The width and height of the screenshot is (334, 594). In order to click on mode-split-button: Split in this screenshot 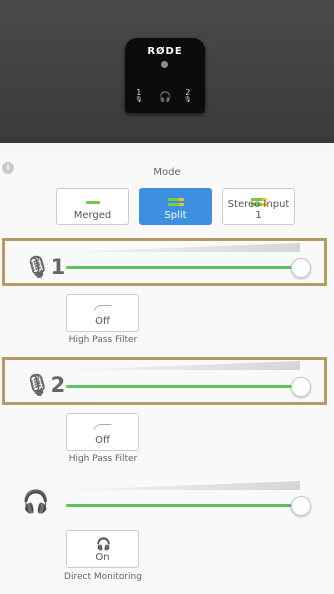, I will do `click(175, 206)`.